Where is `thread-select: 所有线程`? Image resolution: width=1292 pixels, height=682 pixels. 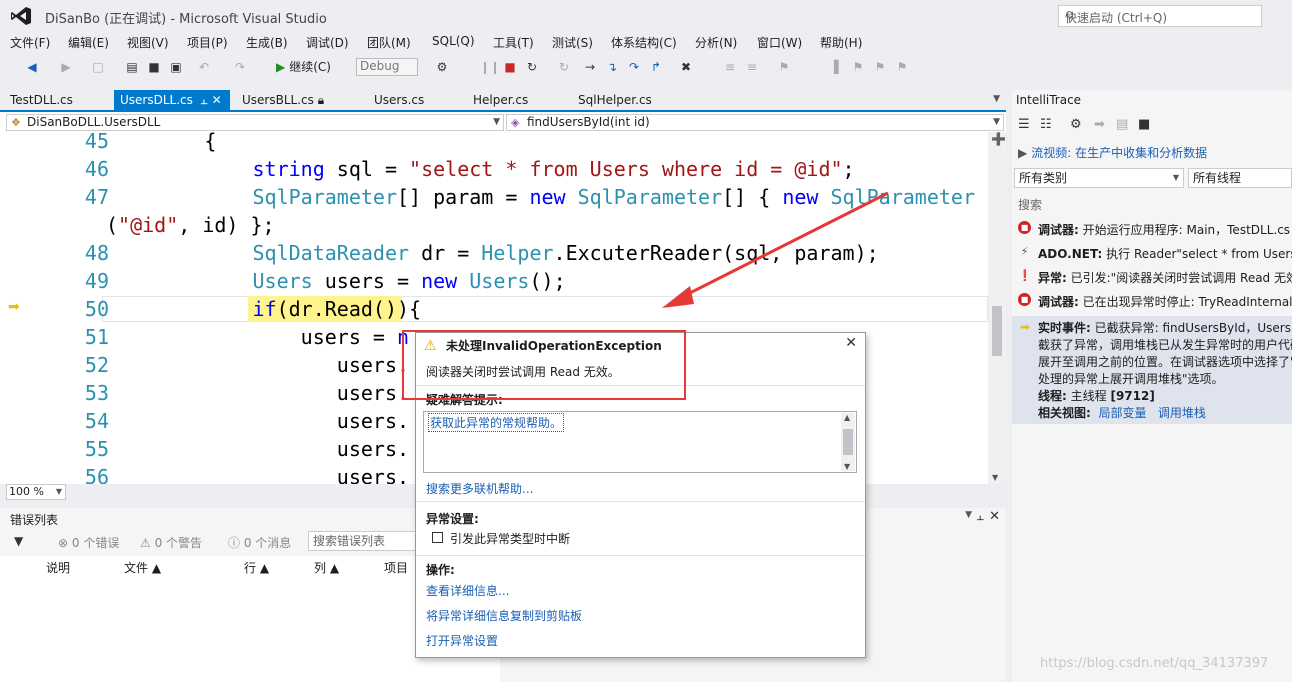
thread-select: 所有线程 is located at coordinates (1240, 178).